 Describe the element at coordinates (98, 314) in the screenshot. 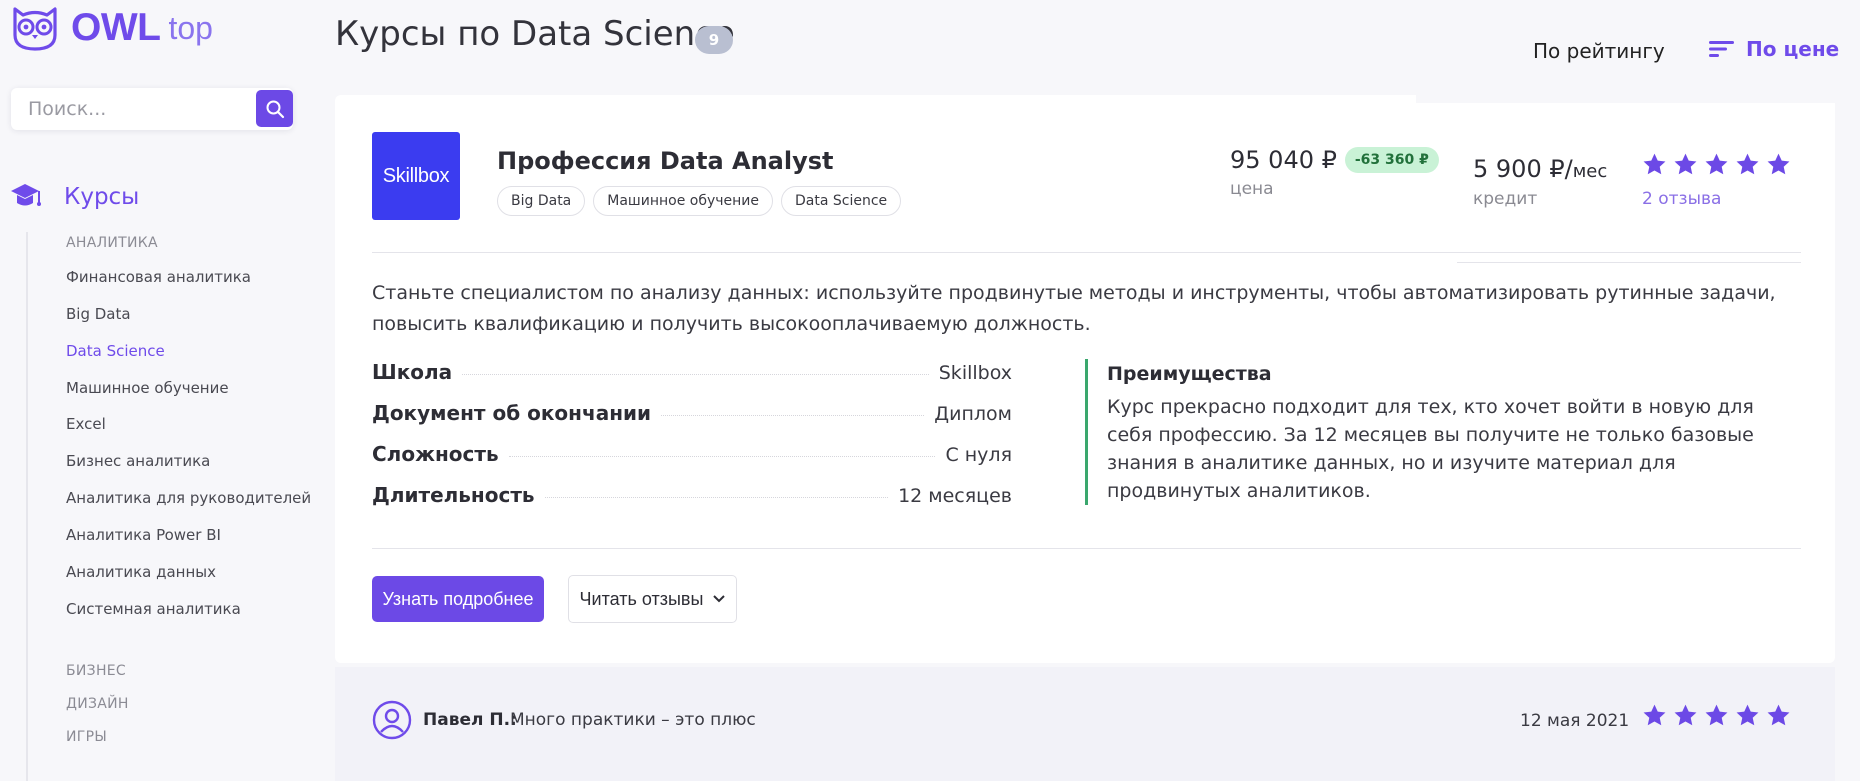

I see `sidebar-item-big-data: Big Data` at that location.